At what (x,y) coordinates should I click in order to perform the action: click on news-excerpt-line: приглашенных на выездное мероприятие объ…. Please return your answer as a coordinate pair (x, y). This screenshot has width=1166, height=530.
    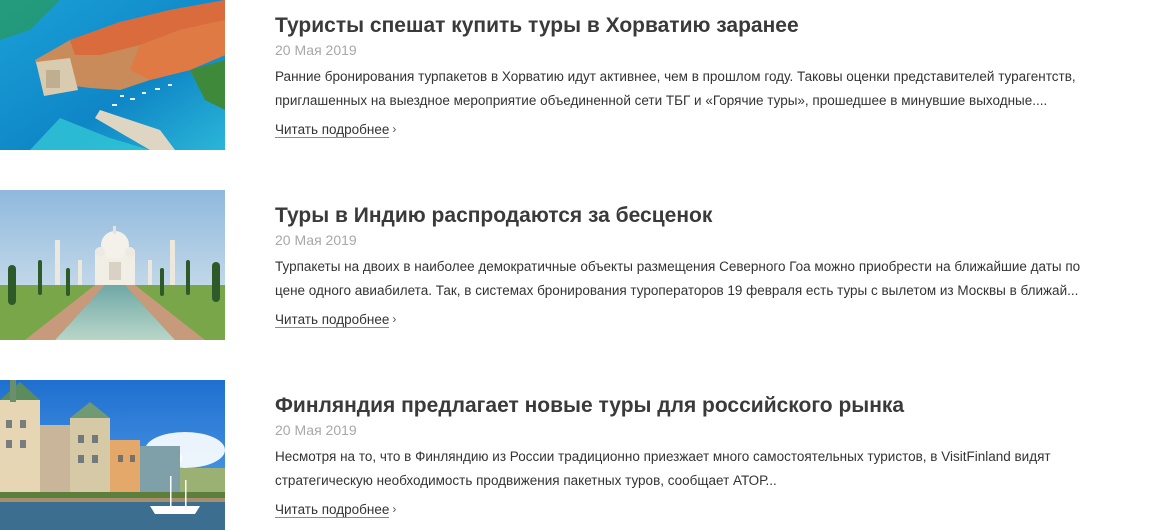
    Looking at the image, I should click on (661, 100).